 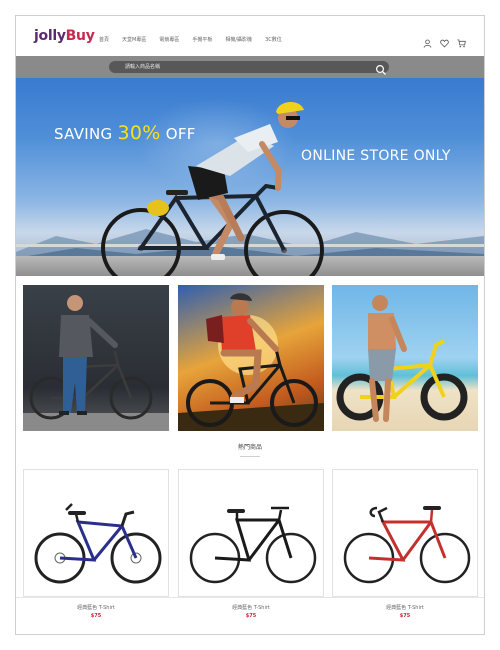 What do you see at coordinates (249, 447) in the screenshot?
I see `section-title: 熱門商品` at bounding box center [249, 447].